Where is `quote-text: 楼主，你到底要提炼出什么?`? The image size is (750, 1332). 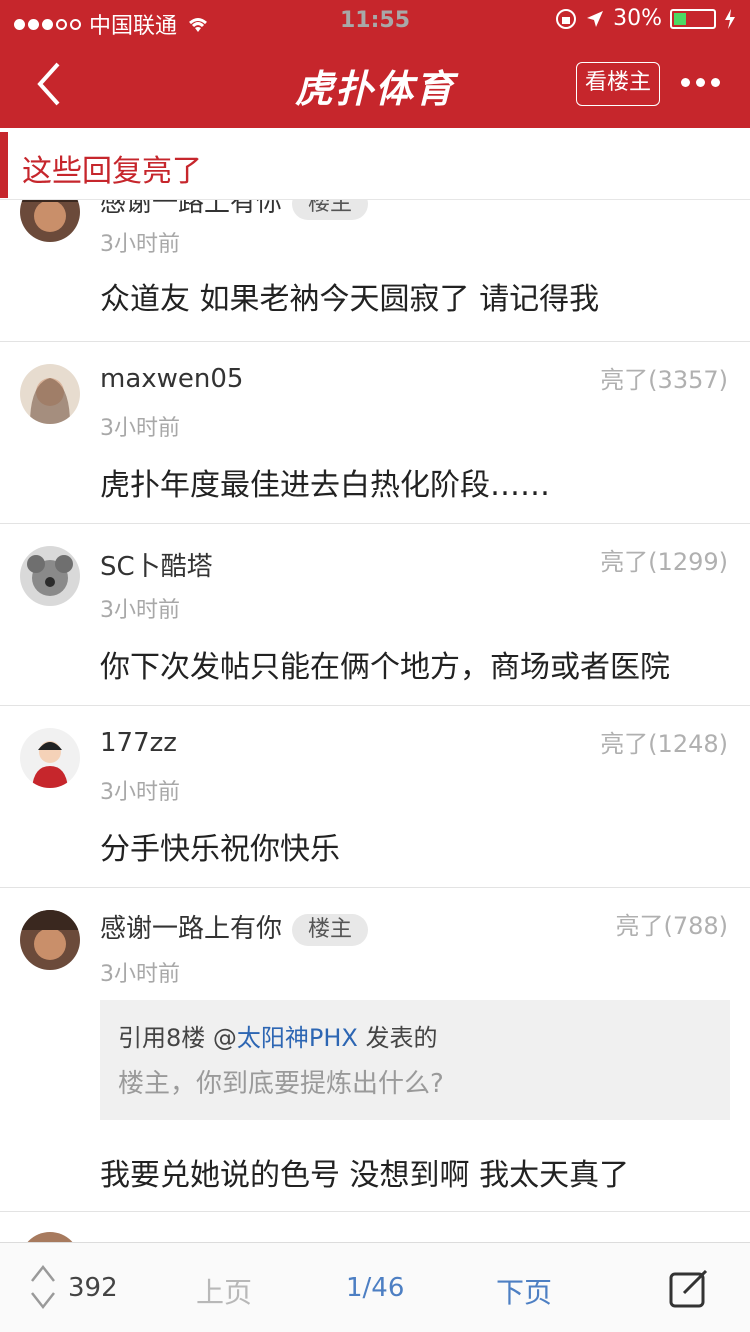 quote-text: 楼主，你到底要提炼出什么? is located at coordinates (281, 1084).